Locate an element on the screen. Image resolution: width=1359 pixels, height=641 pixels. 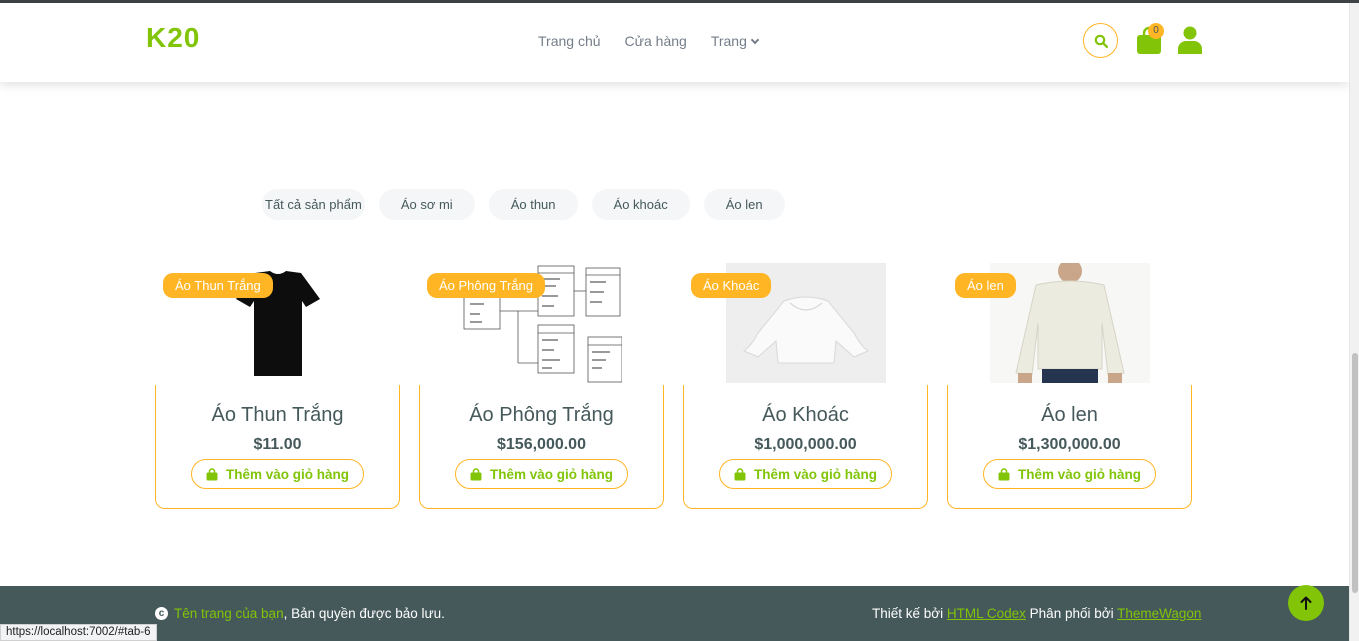
product-title: Áo len is located at coordinates (1069, 415).